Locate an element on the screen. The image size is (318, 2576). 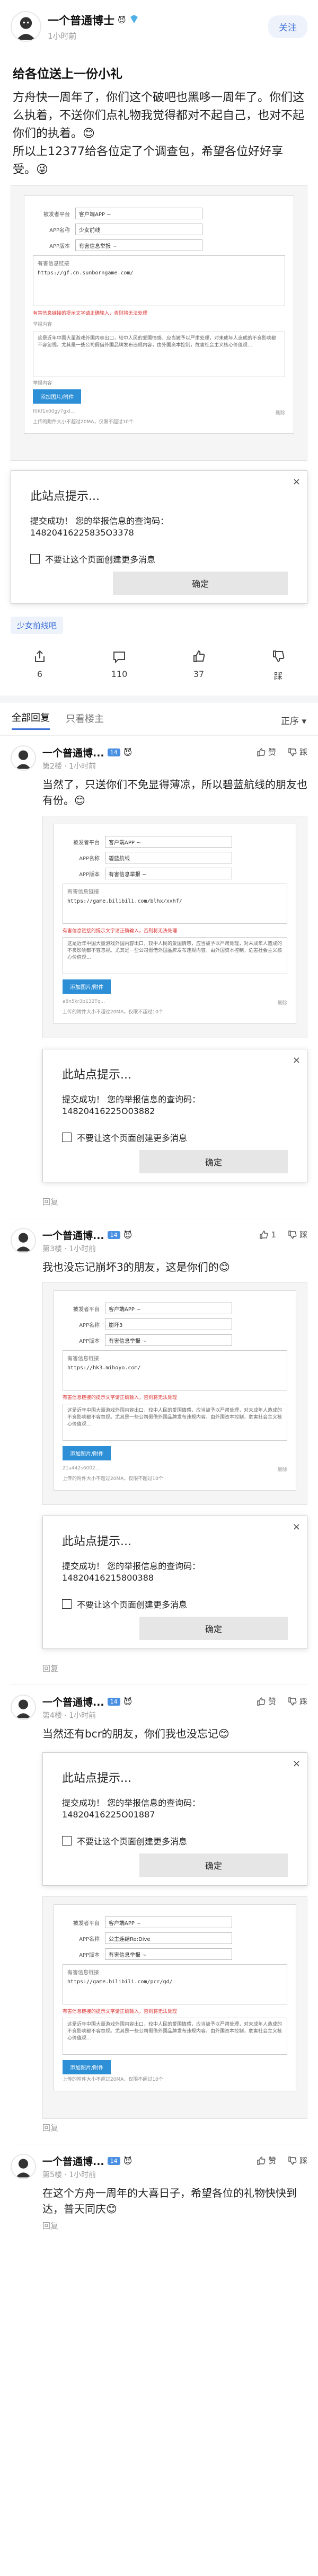
post-title: 给各位送上一份小礼 is located at coordinates (68, 74).